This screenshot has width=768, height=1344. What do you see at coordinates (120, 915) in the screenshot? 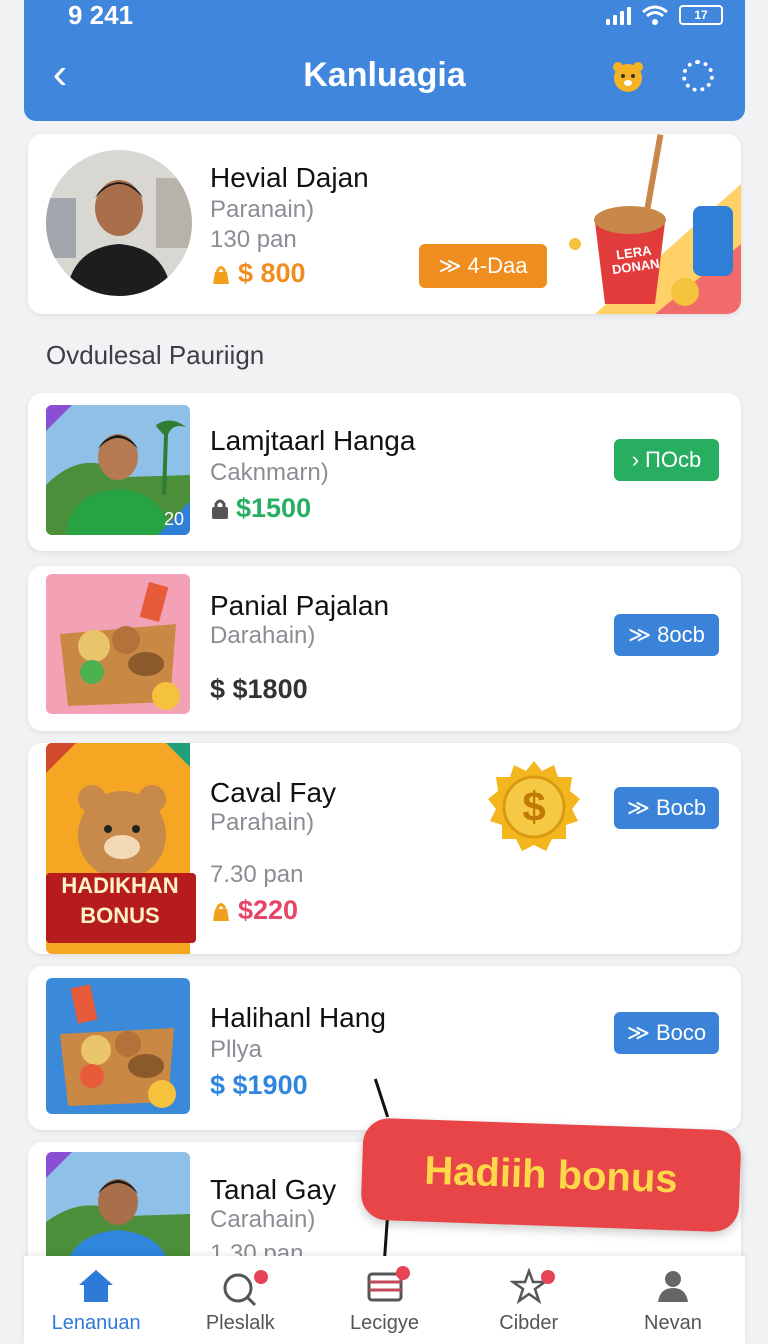
I see `bonus-banner-line2: BONUS` at bounding box center [120, 915].